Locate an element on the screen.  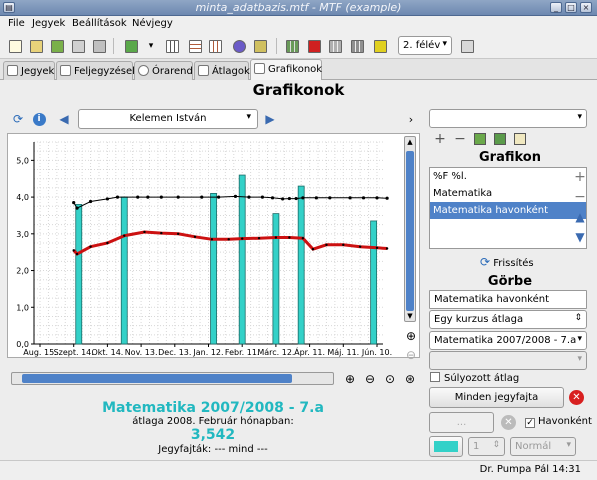
vertical-scroll-thumb is located at coordinates (410, 231).